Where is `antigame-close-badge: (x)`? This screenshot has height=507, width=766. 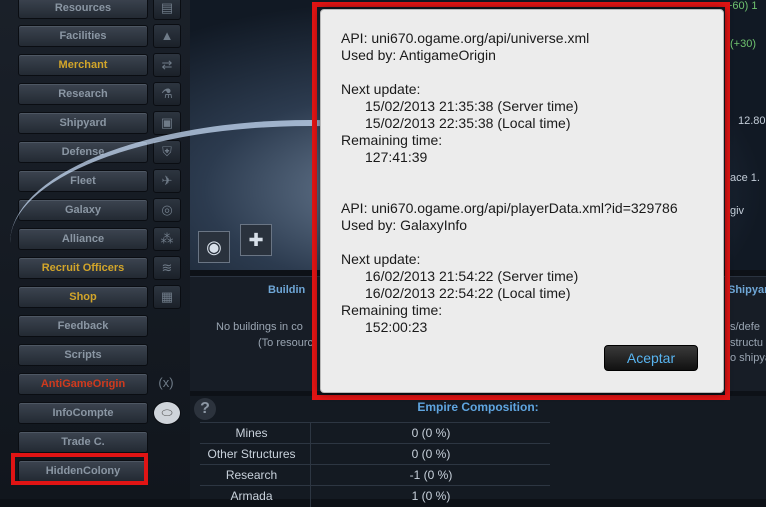 antigame-close-badge: (x) is located at coordinates (166, 383).